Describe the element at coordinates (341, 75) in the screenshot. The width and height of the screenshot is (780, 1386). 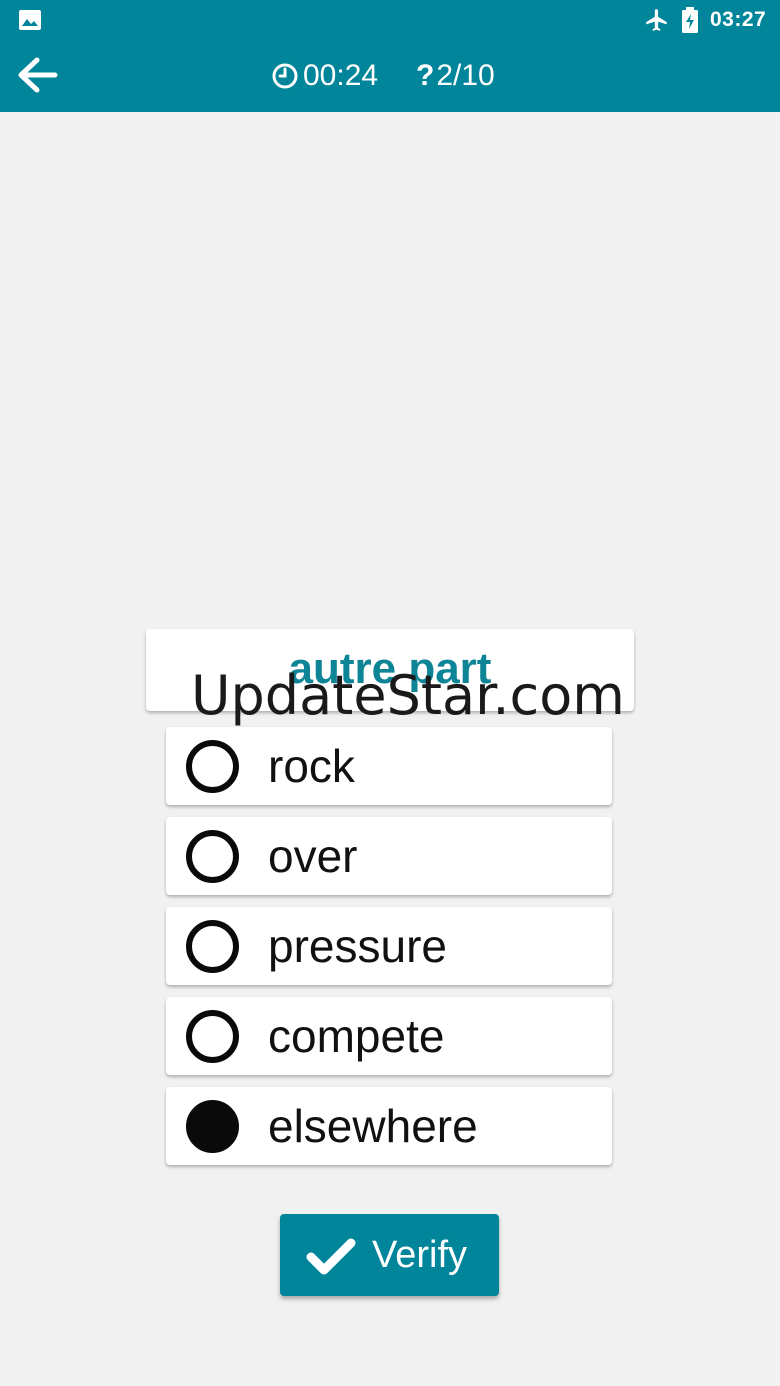
I see `timer-value: 00:24` at that location.